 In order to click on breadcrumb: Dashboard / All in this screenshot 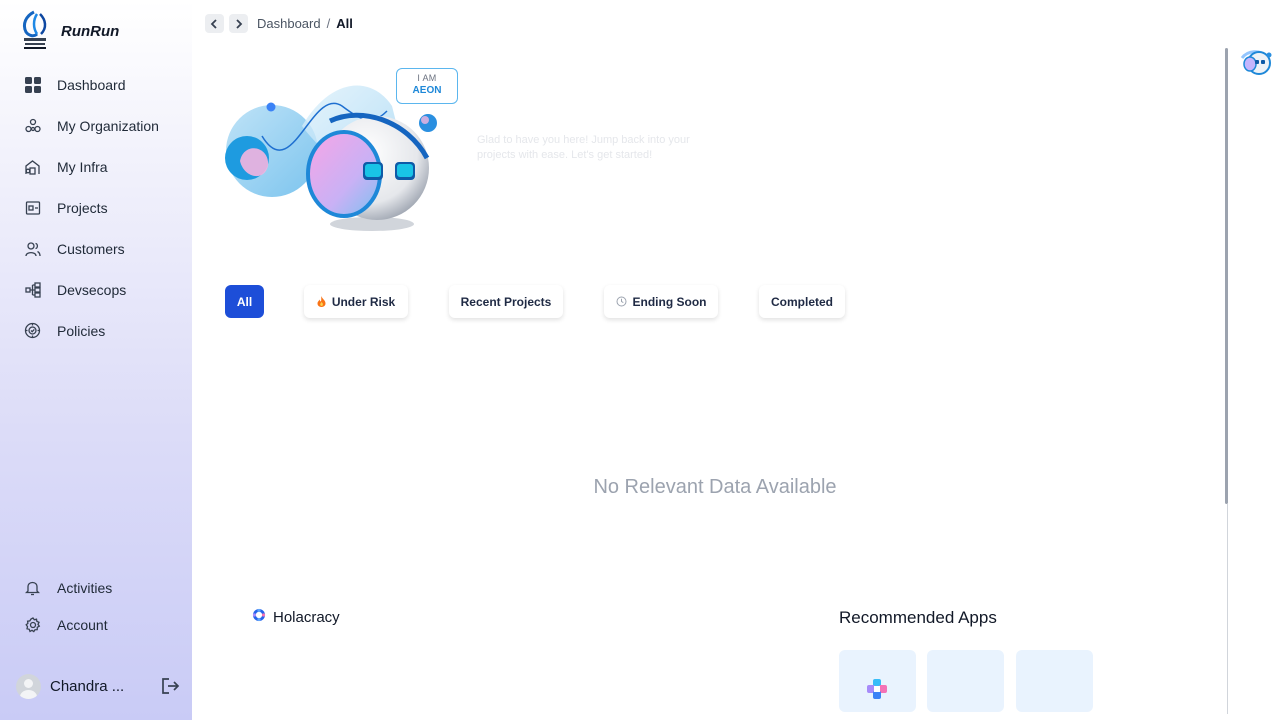, I will do `click(279, 23)`.